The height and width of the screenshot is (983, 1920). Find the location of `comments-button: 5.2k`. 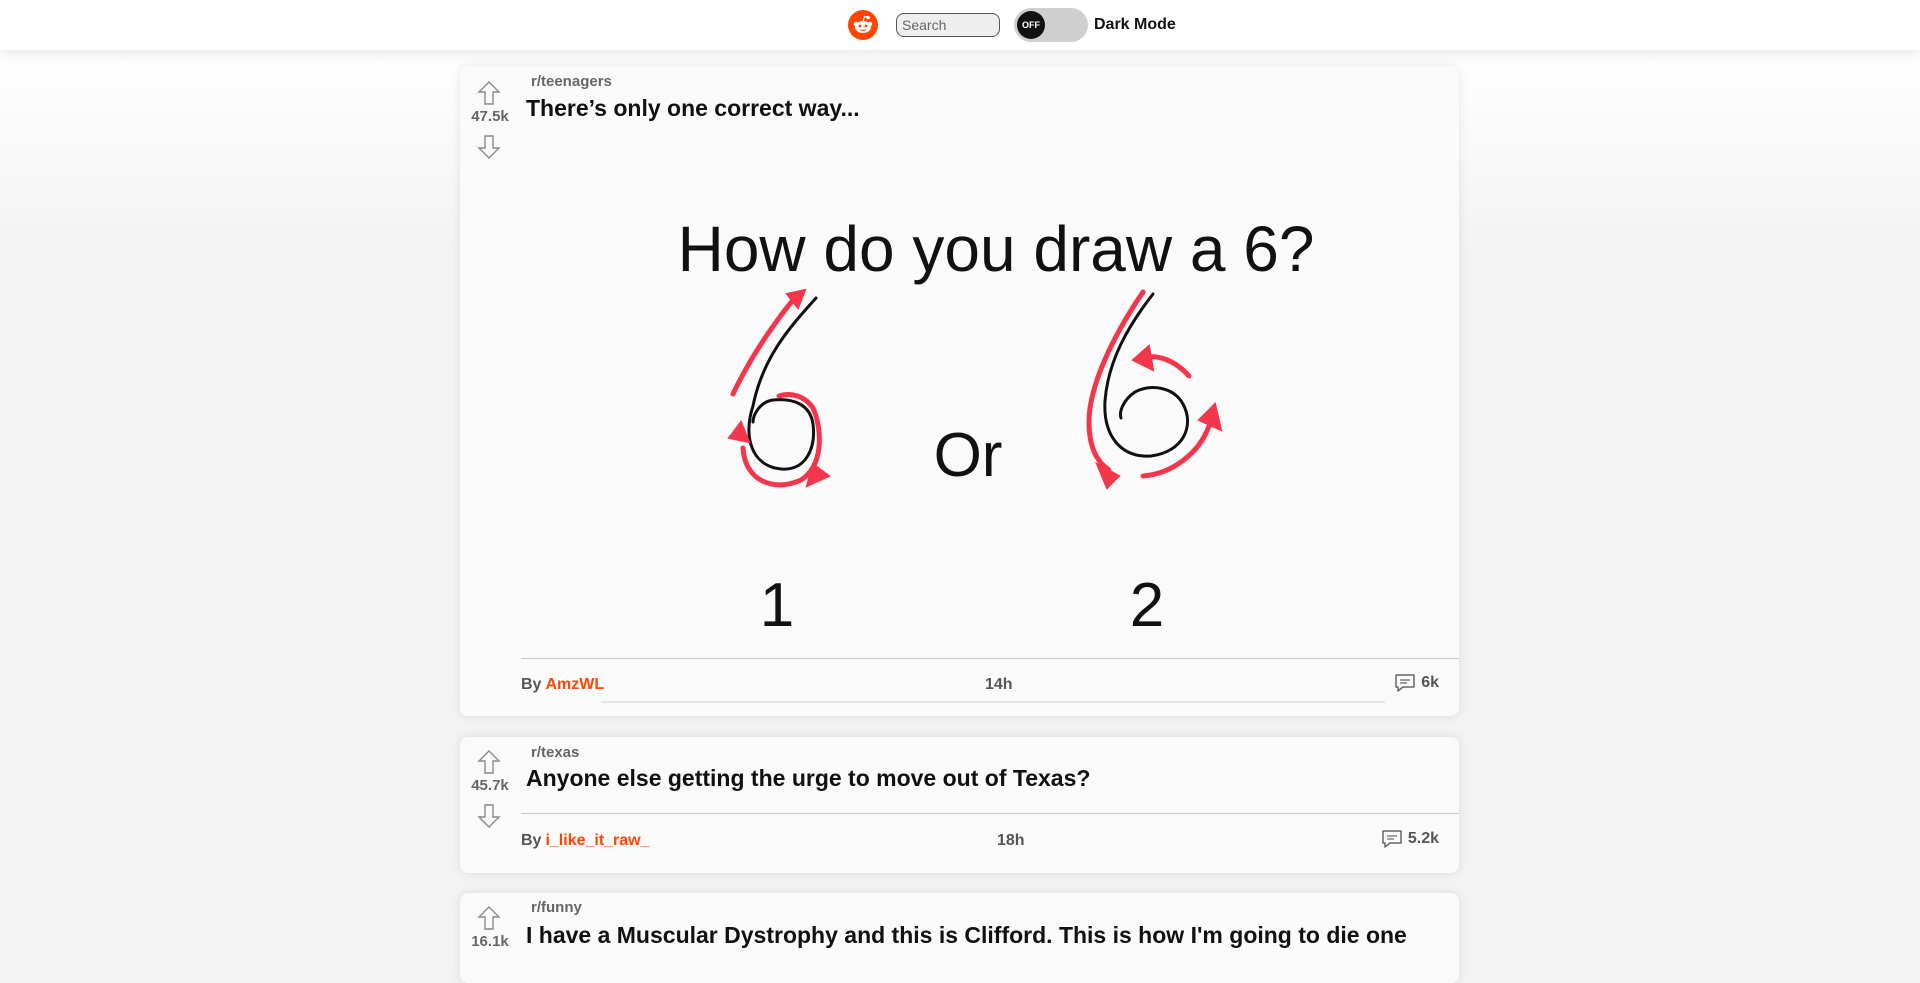

comments-button: 5.2k is located at coordinates (1410, 839).